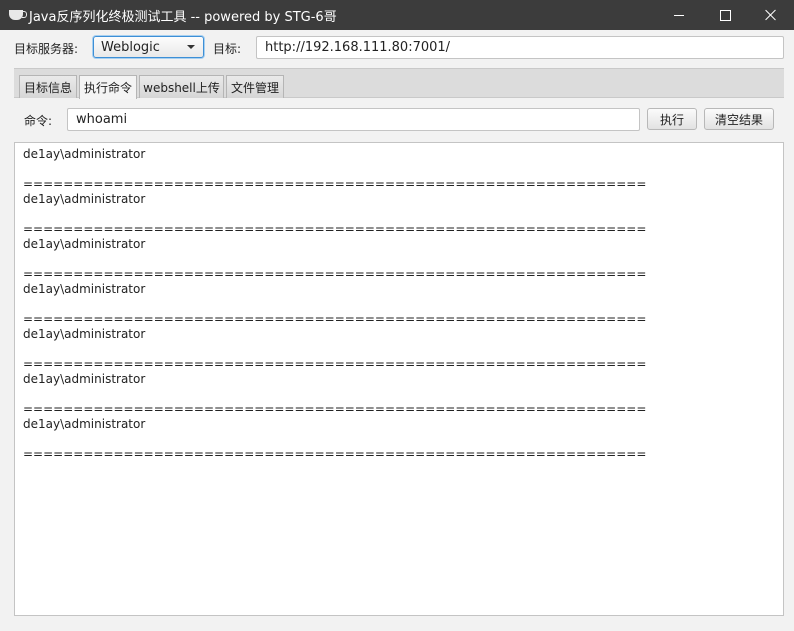  Describe the element at coordinates (672, 119) in the screenshot. I see `execute-button: 执行` at that location.